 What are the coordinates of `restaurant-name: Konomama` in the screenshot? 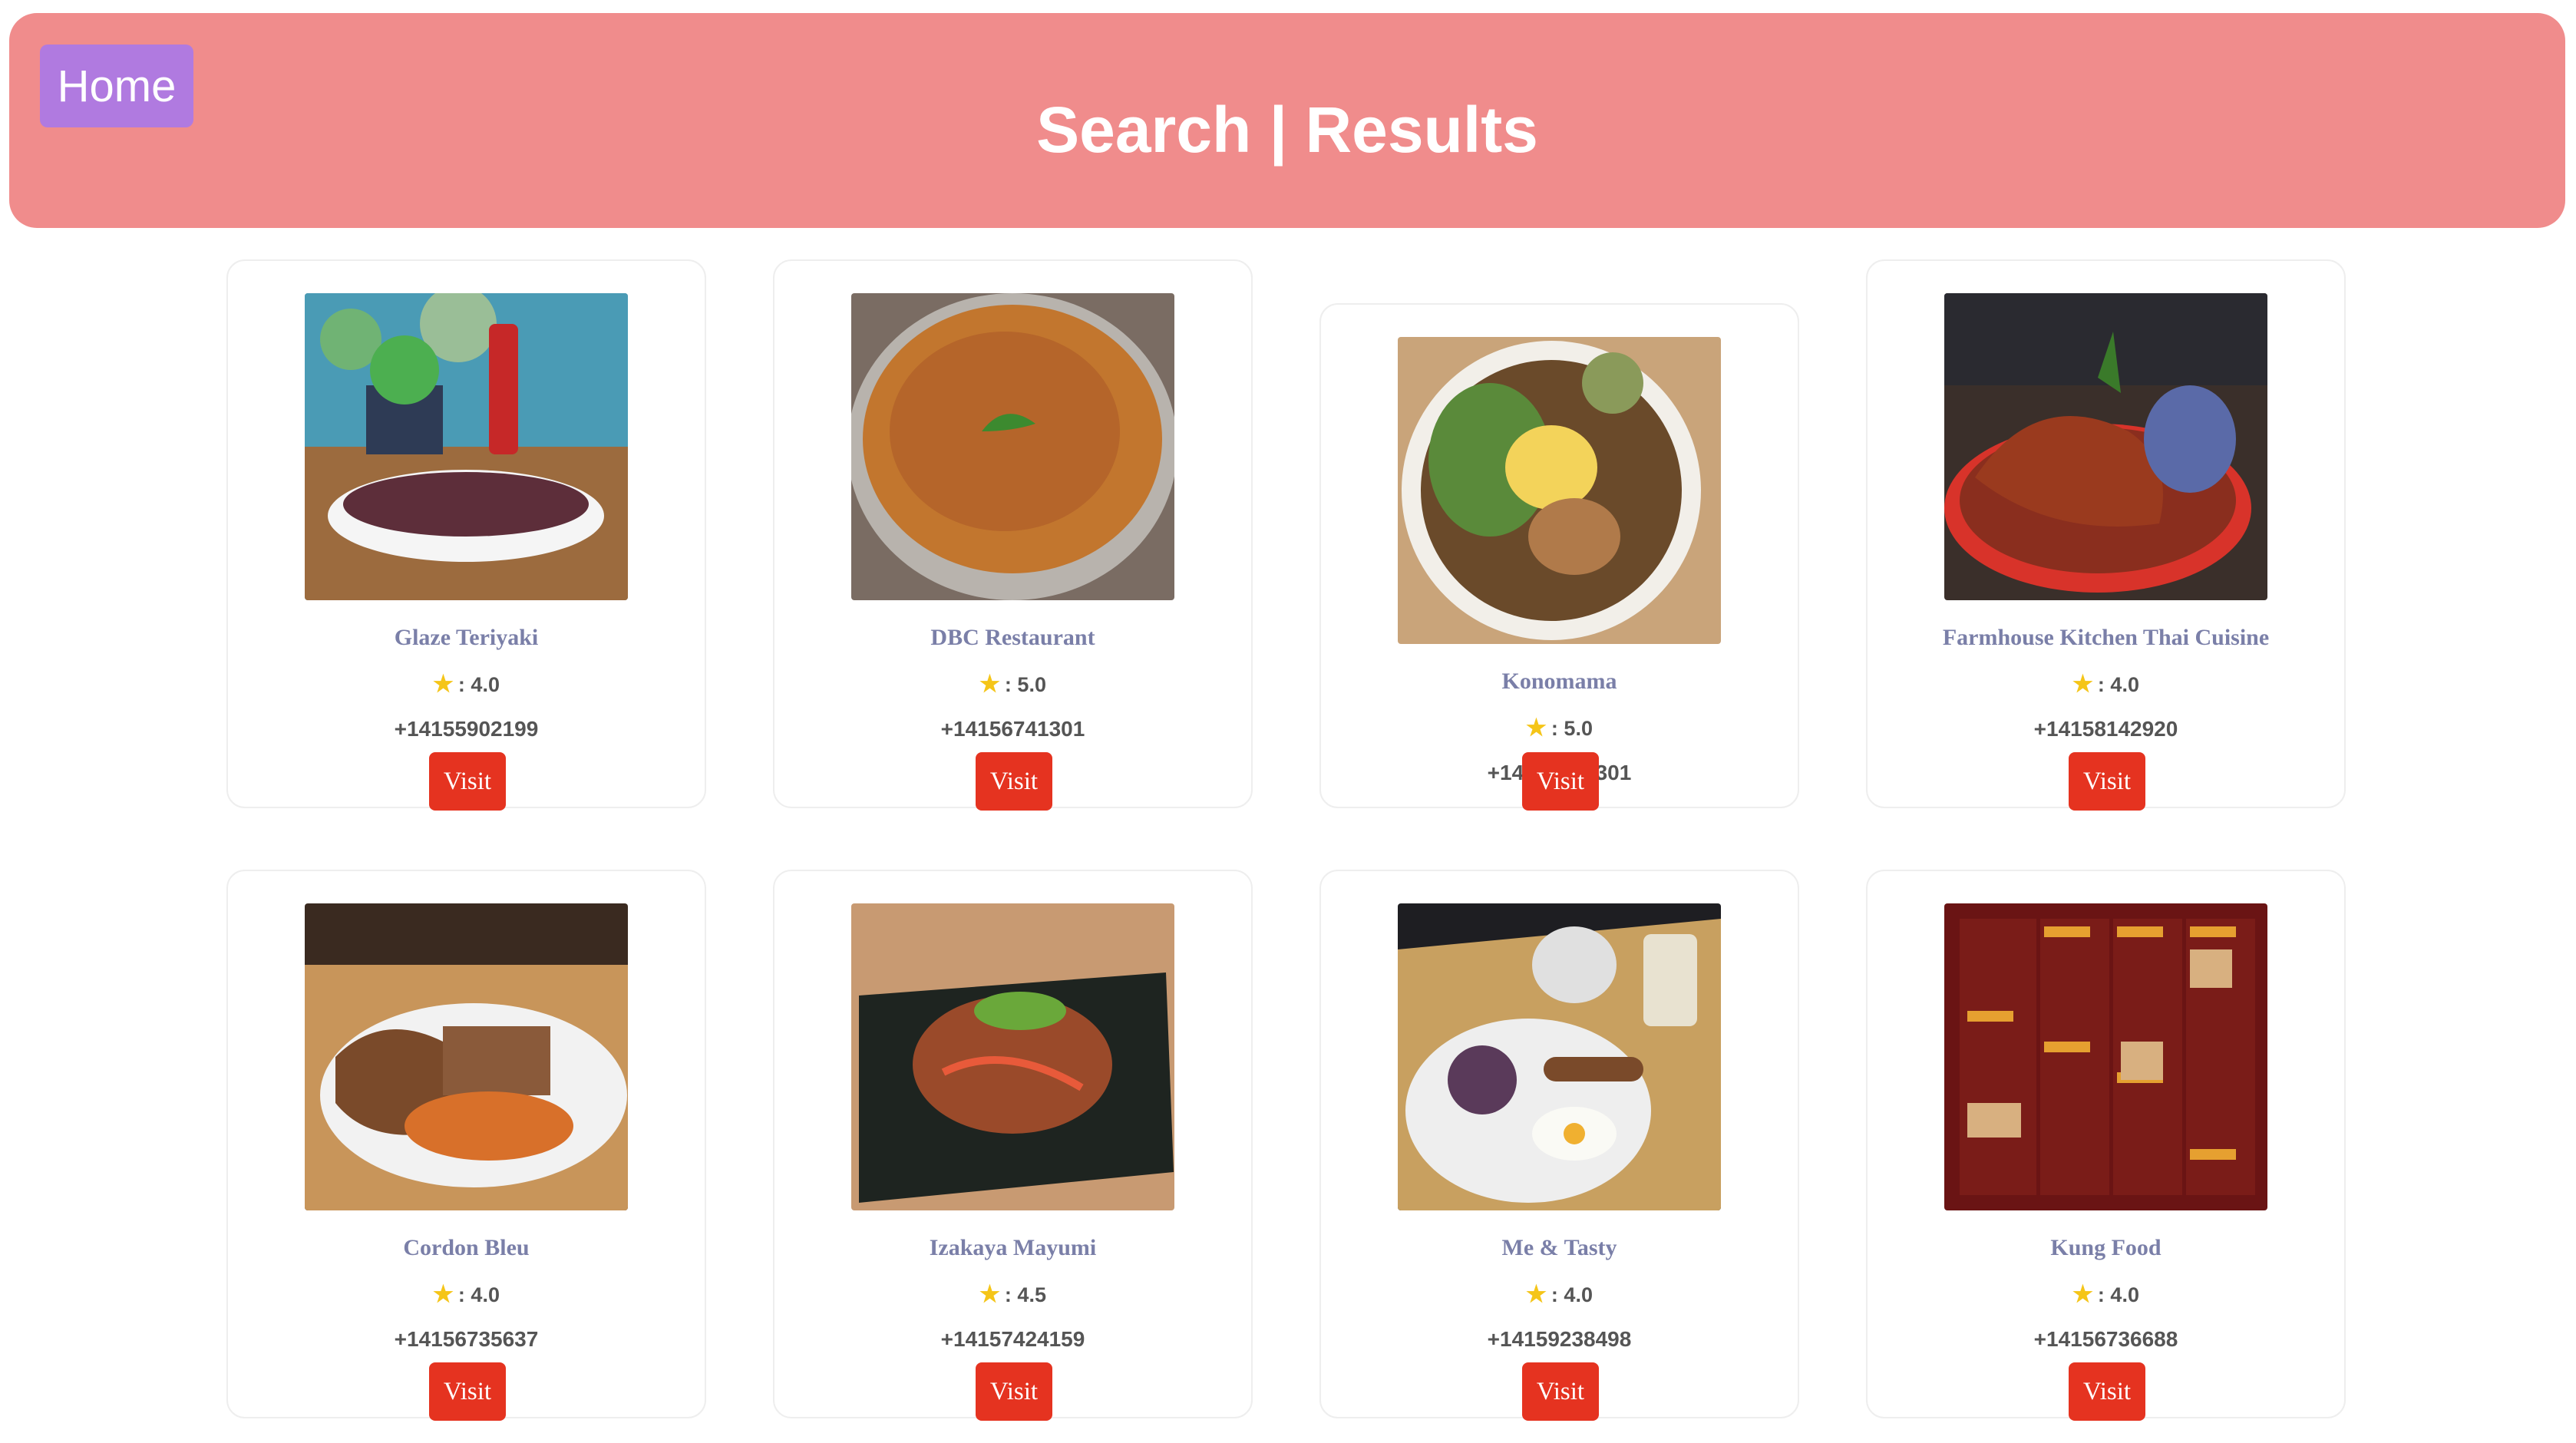 It's located at (1559, 682).